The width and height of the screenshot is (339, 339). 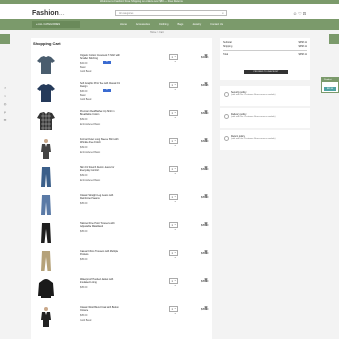 I want to click on nav-link: Home, so click(x=123, y=24).